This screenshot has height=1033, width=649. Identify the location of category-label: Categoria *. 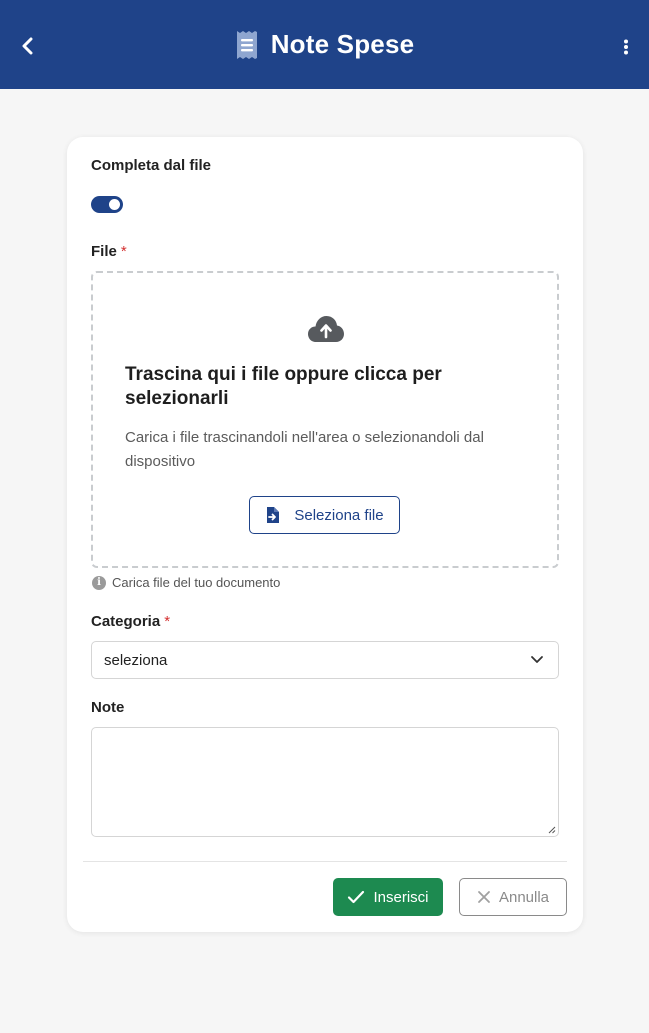
(130, 621).